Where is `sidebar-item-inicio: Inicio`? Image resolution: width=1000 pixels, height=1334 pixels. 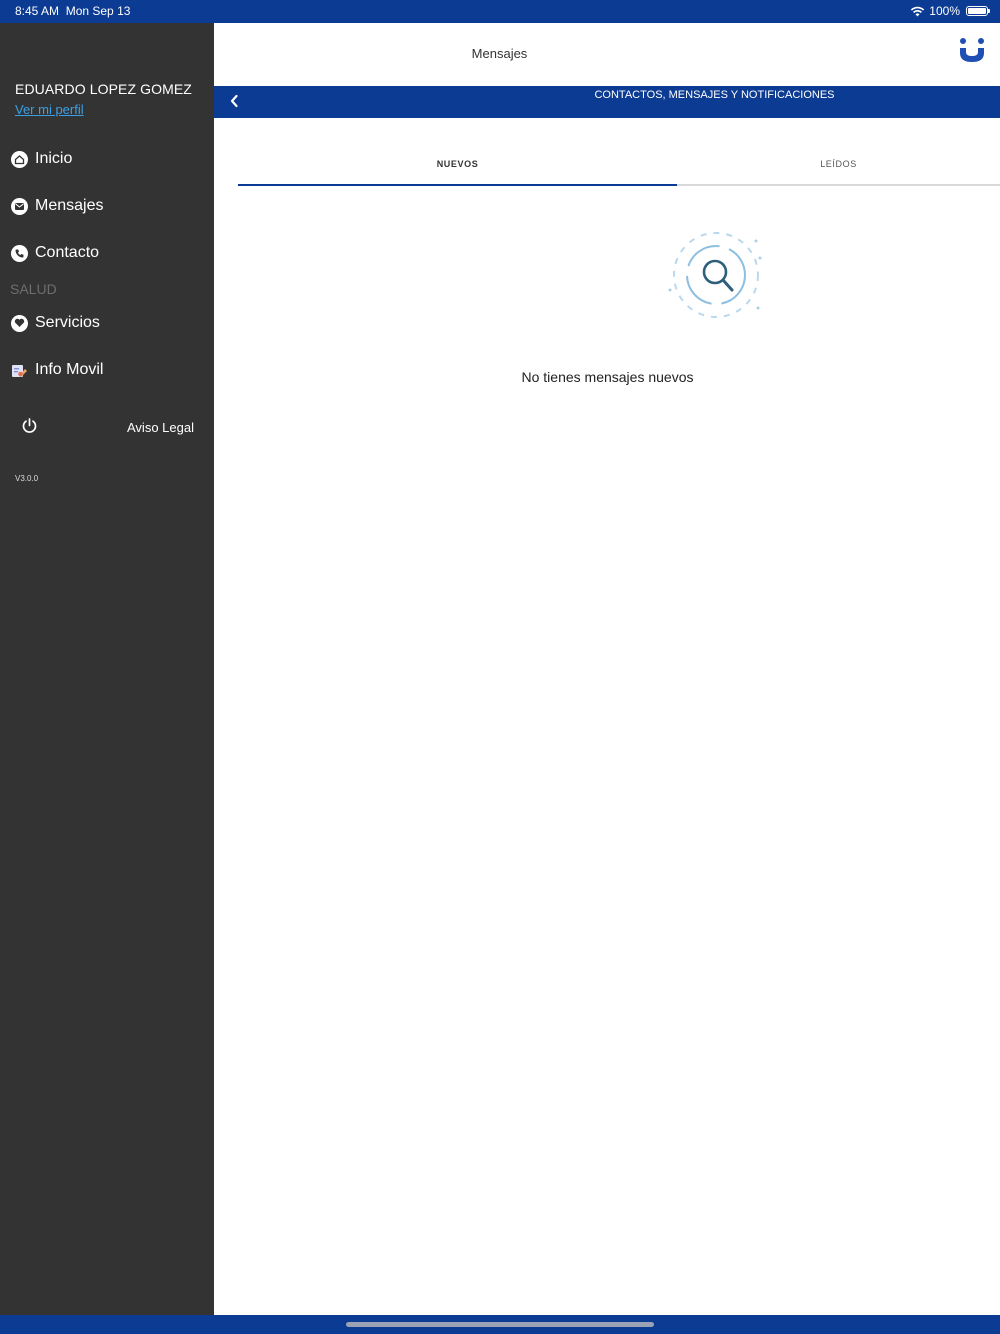
sidebar-item-inicio: Inicio is located at coordinates (41, 159).